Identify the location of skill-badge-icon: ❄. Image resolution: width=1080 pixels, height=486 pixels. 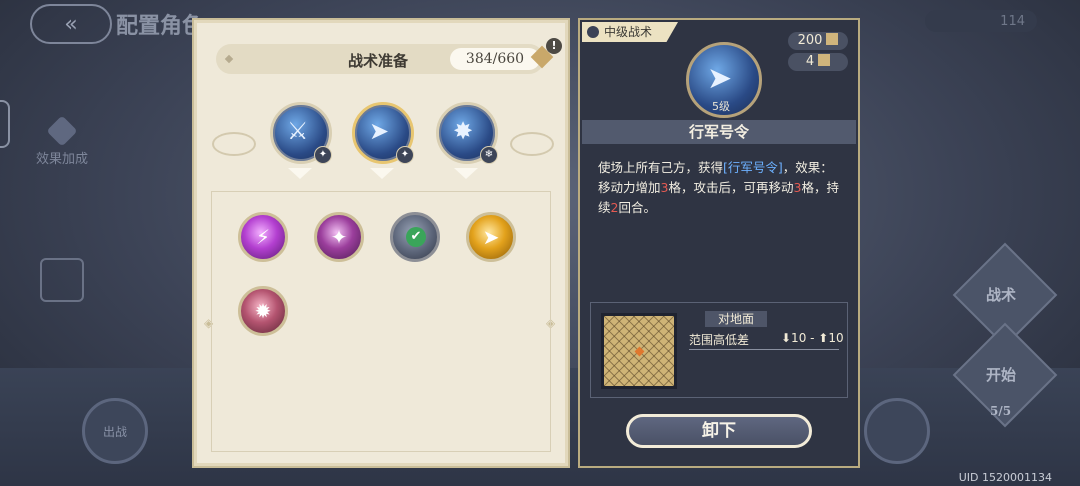
(489, 155).